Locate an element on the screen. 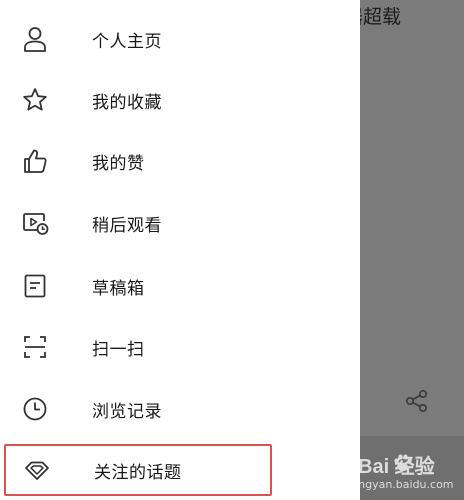 Image resolution: width=464 pixels, height=500 pixels. menu-item-drafts: 草稿箱 is located at coordinates (180, 286).